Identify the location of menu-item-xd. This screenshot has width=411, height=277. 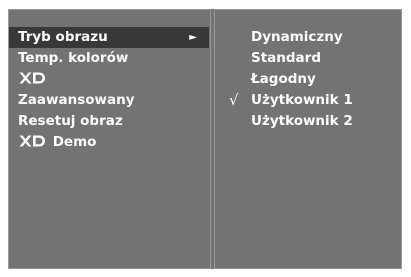
(109, 79).